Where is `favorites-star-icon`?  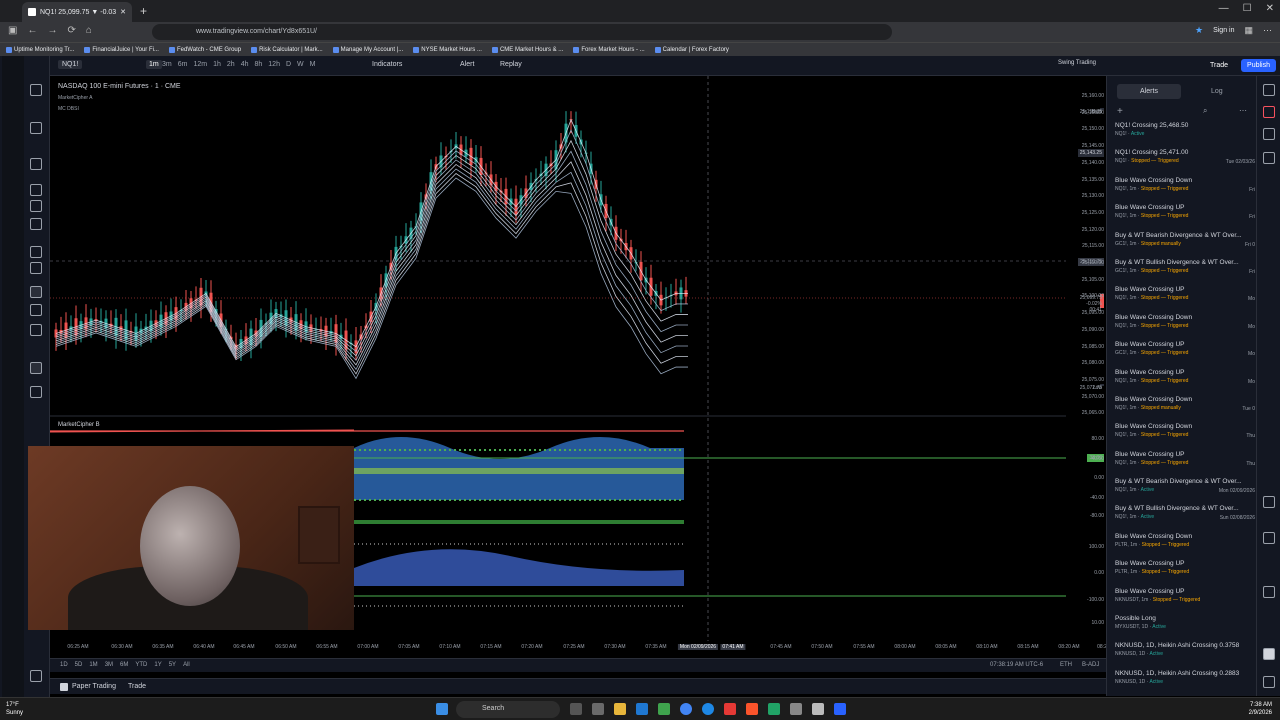 favorites-star-icon is located at coordinates (36, 676).